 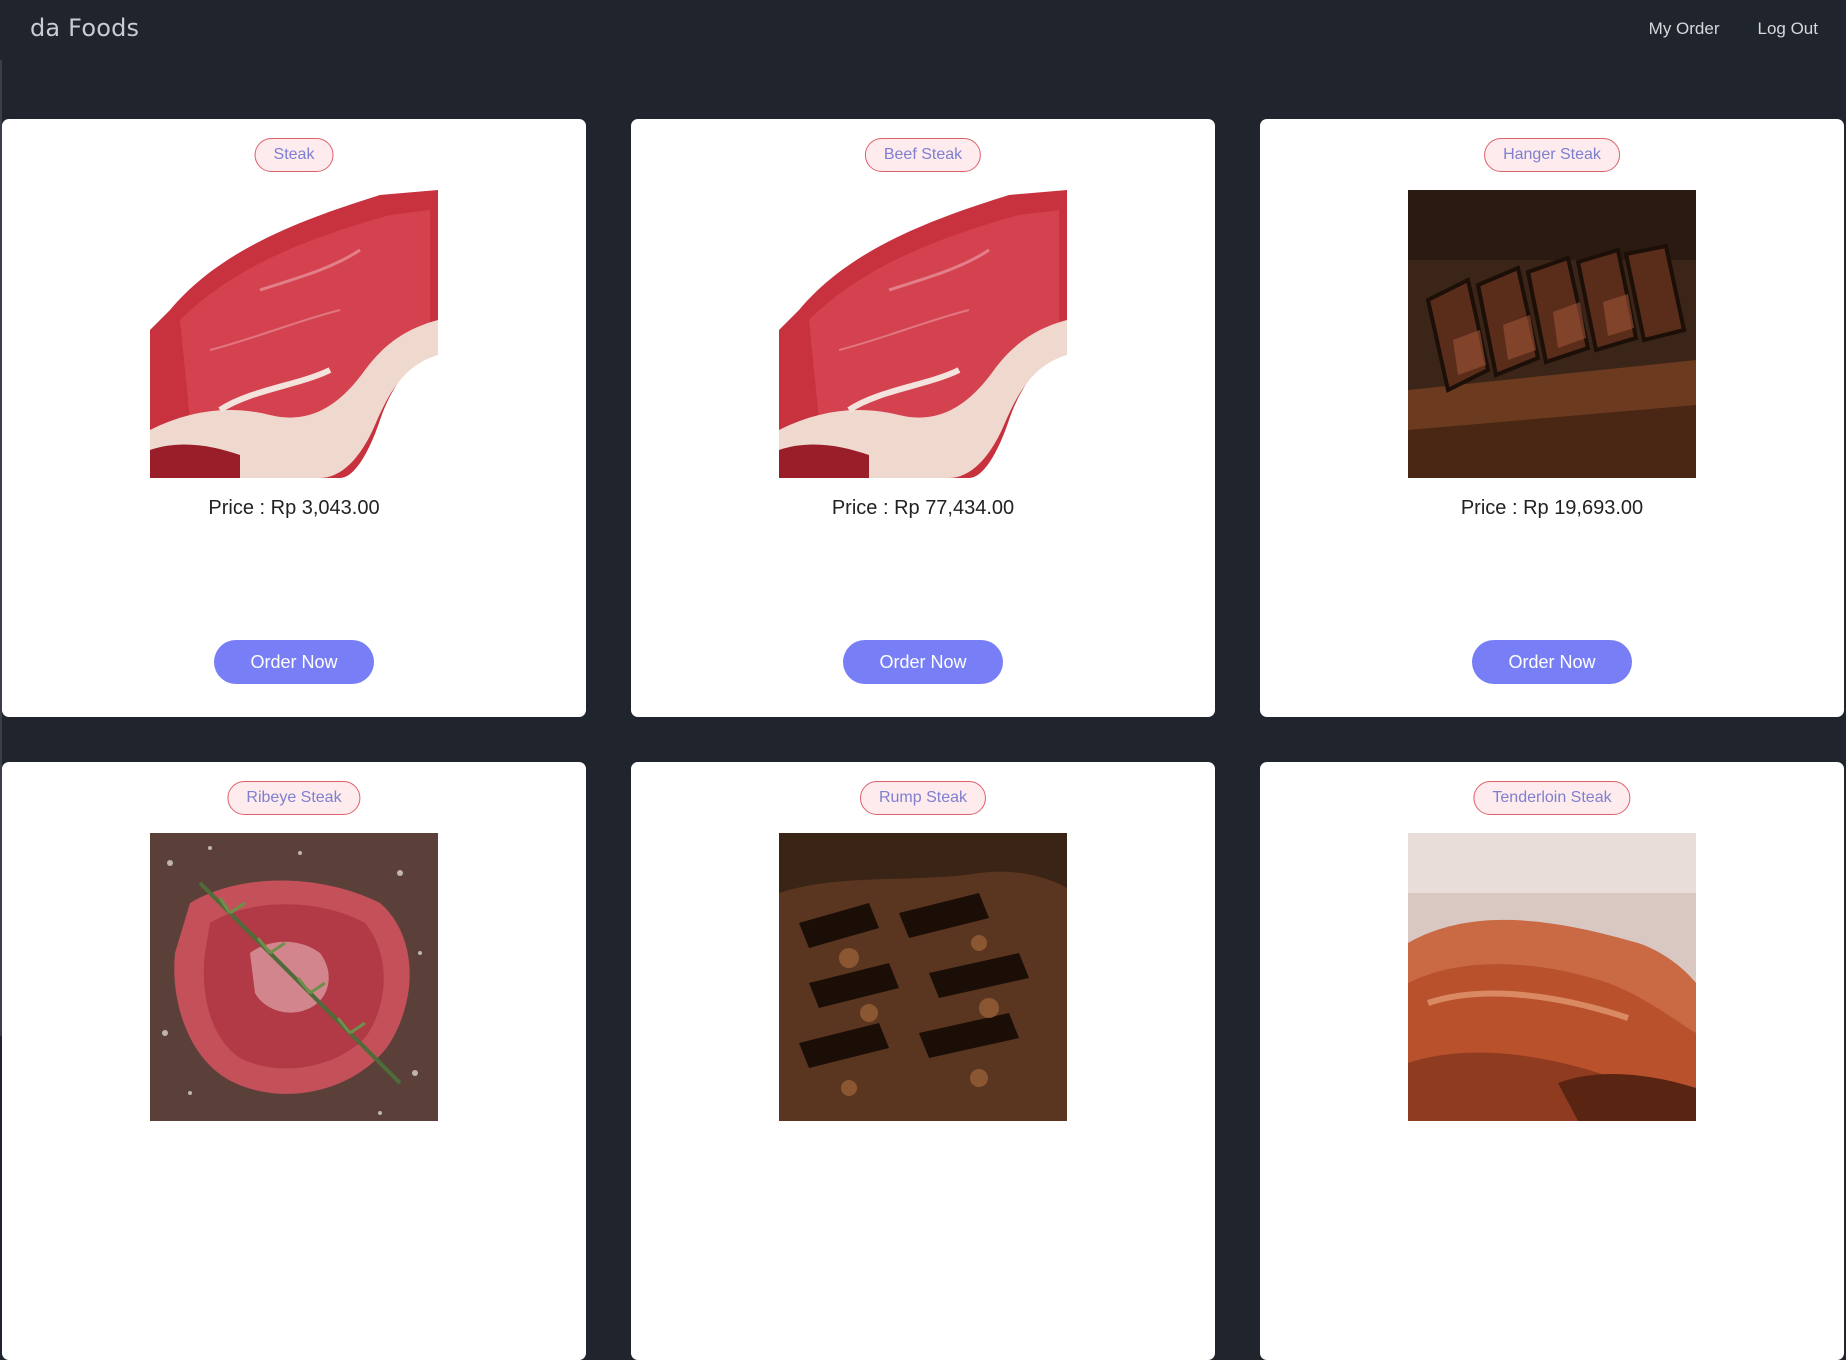 I want to click on top-navbar: da Foods My Order Log Out, so click(x=923, y=30).